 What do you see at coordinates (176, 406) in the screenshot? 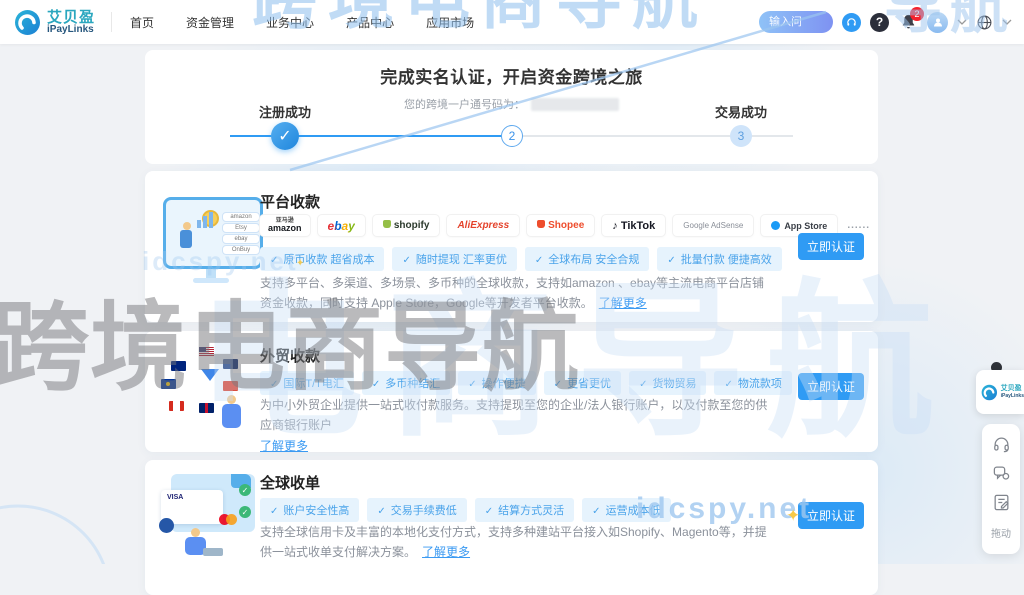
I see `ca-flag-graphic` at bounding box center [176, 406].